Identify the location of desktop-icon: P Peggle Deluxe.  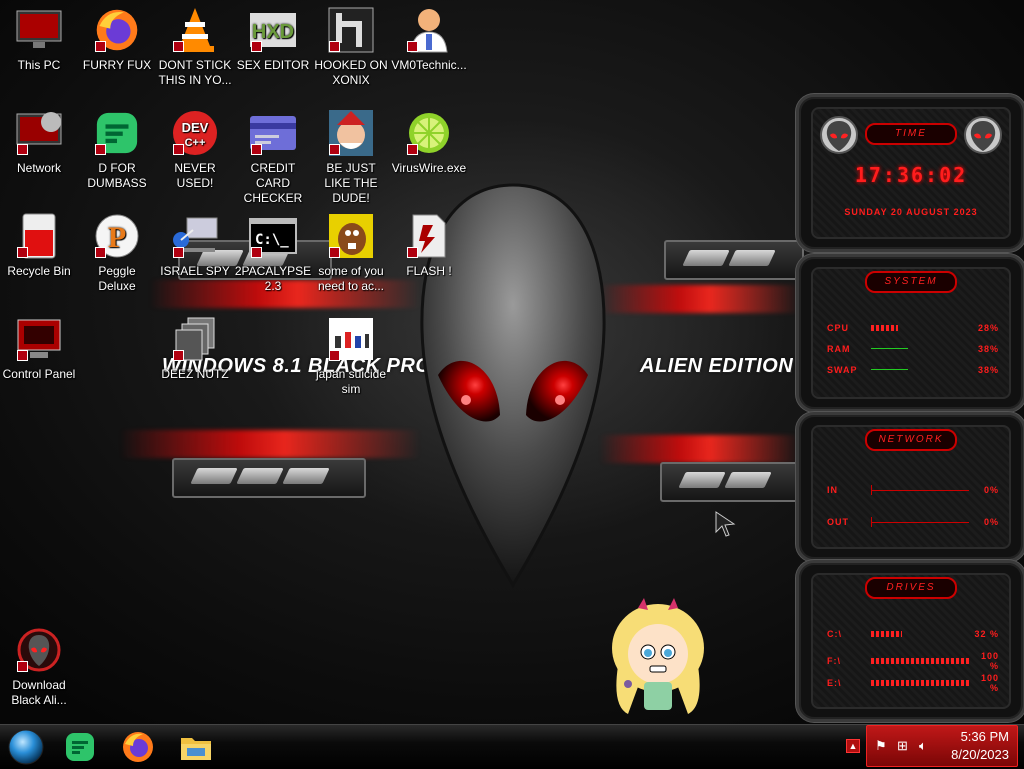
(117, 250).